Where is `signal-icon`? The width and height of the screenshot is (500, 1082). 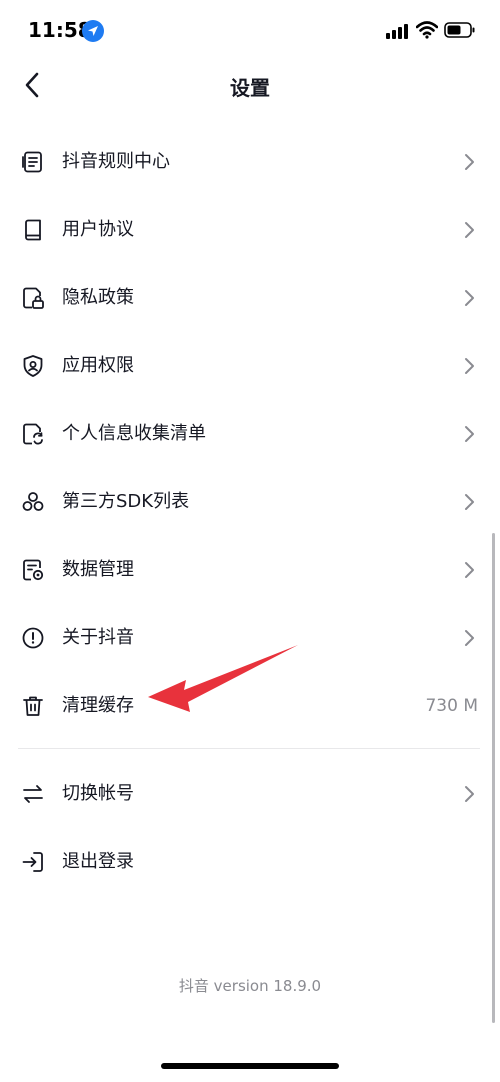 signal-icon is located at coordinates (397, 31).